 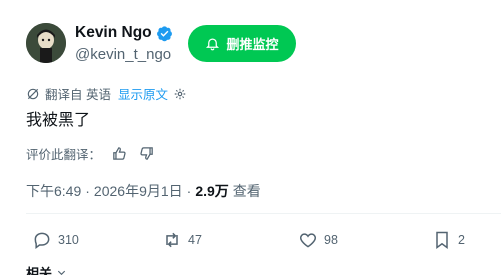 I want to click on thumbs-down-icon, so click(x=146, y=153).